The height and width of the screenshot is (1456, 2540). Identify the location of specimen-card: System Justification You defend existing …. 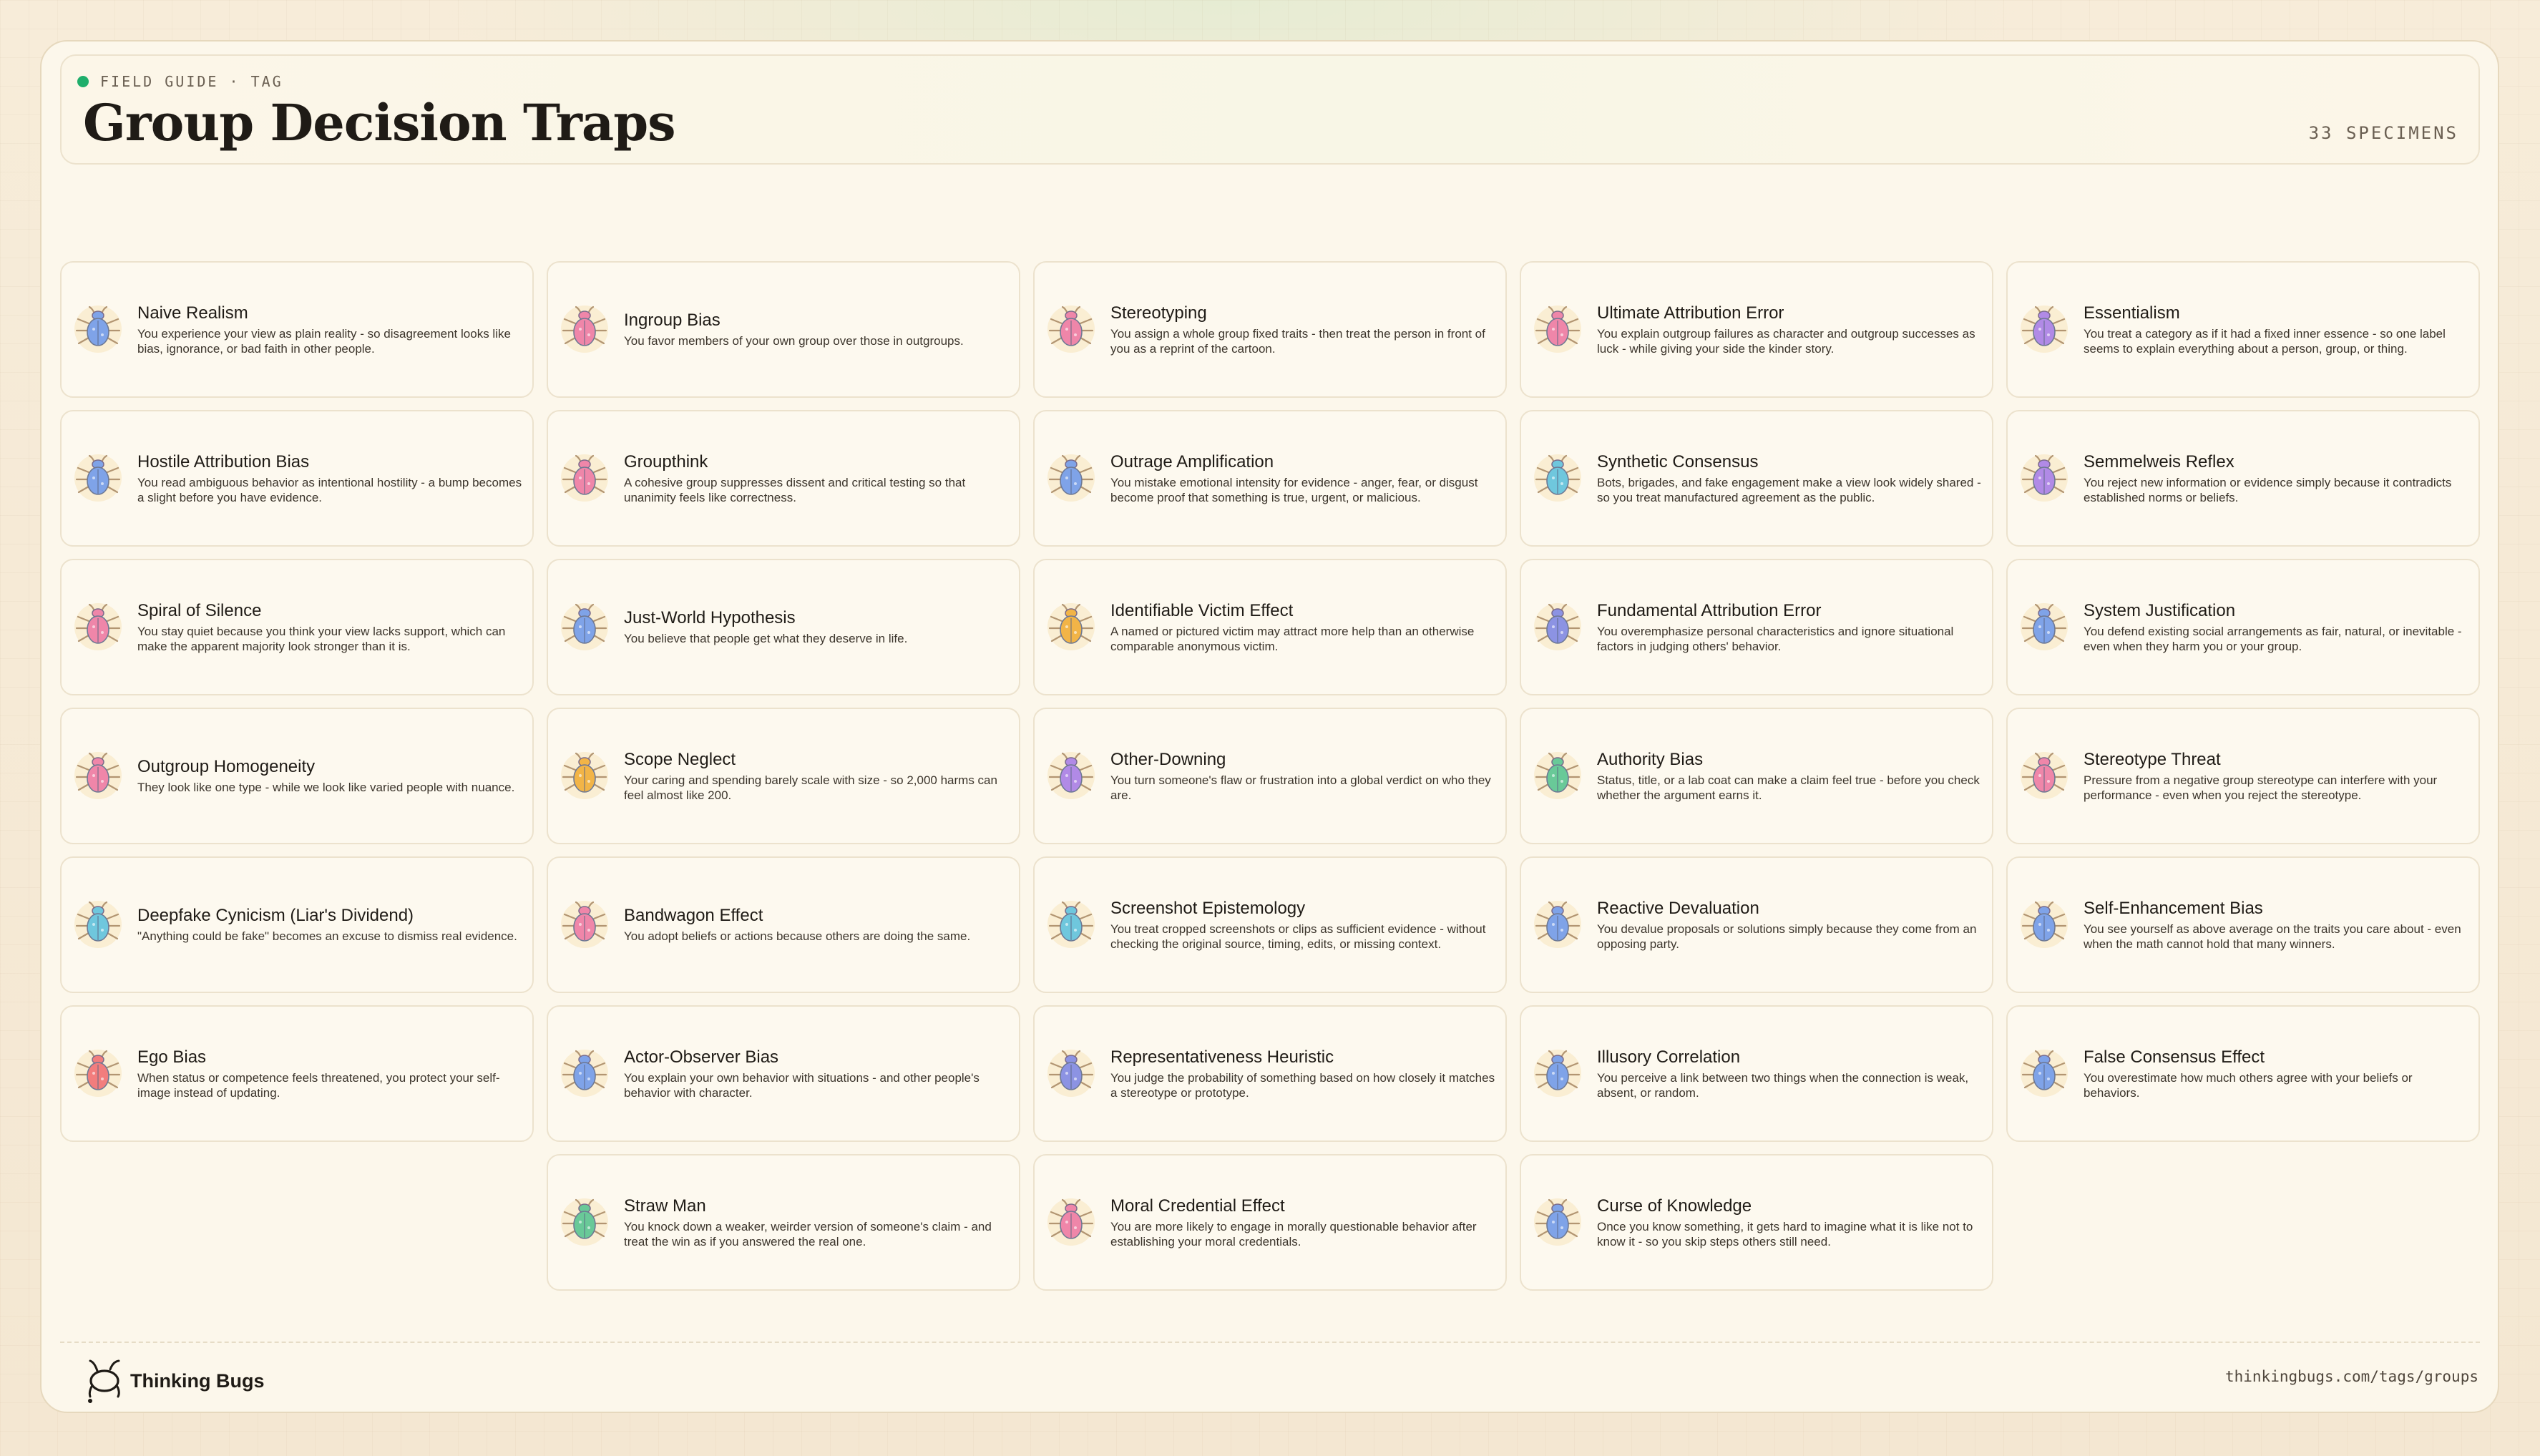
(2243, 627).